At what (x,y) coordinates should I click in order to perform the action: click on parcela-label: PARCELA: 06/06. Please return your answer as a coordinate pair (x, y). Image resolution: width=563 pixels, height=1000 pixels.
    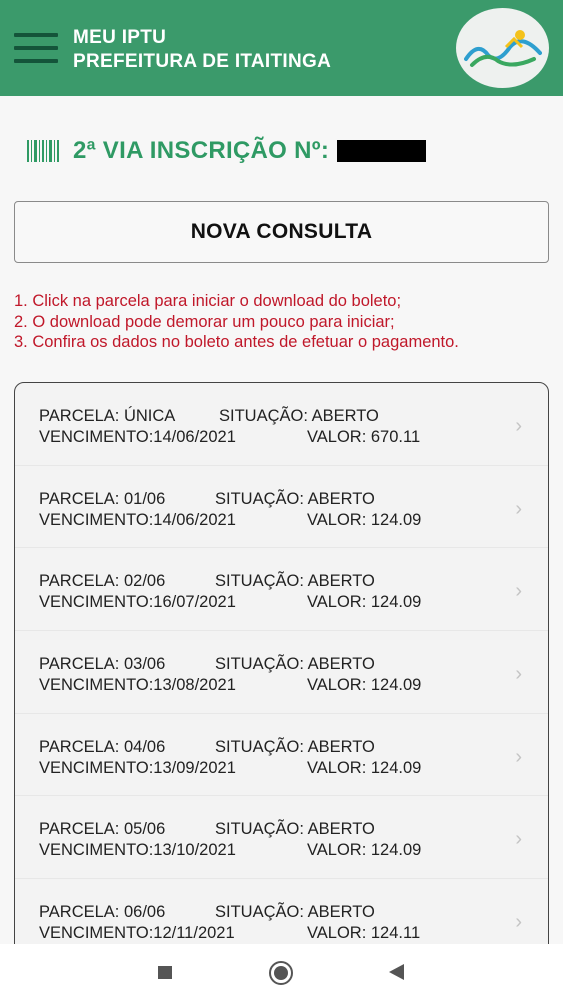
    Looking at the image, I should click on (102, 912).